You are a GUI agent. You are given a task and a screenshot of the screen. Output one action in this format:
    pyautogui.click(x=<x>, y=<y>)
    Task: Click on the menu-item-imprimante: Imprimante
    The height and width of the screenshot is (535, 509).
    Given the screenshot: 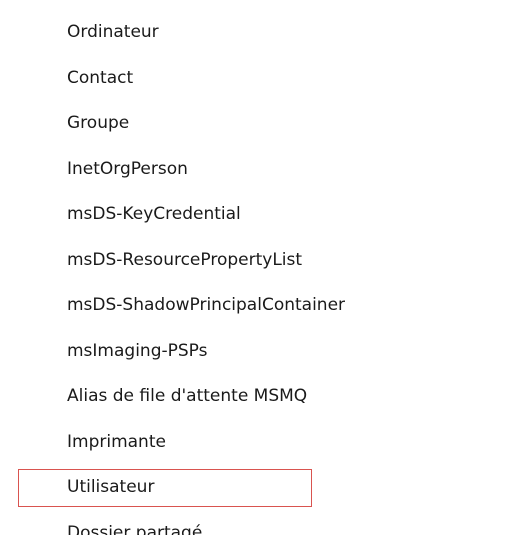 What is the action you would take?
    pyautogui.click(x=254, y=443)
    